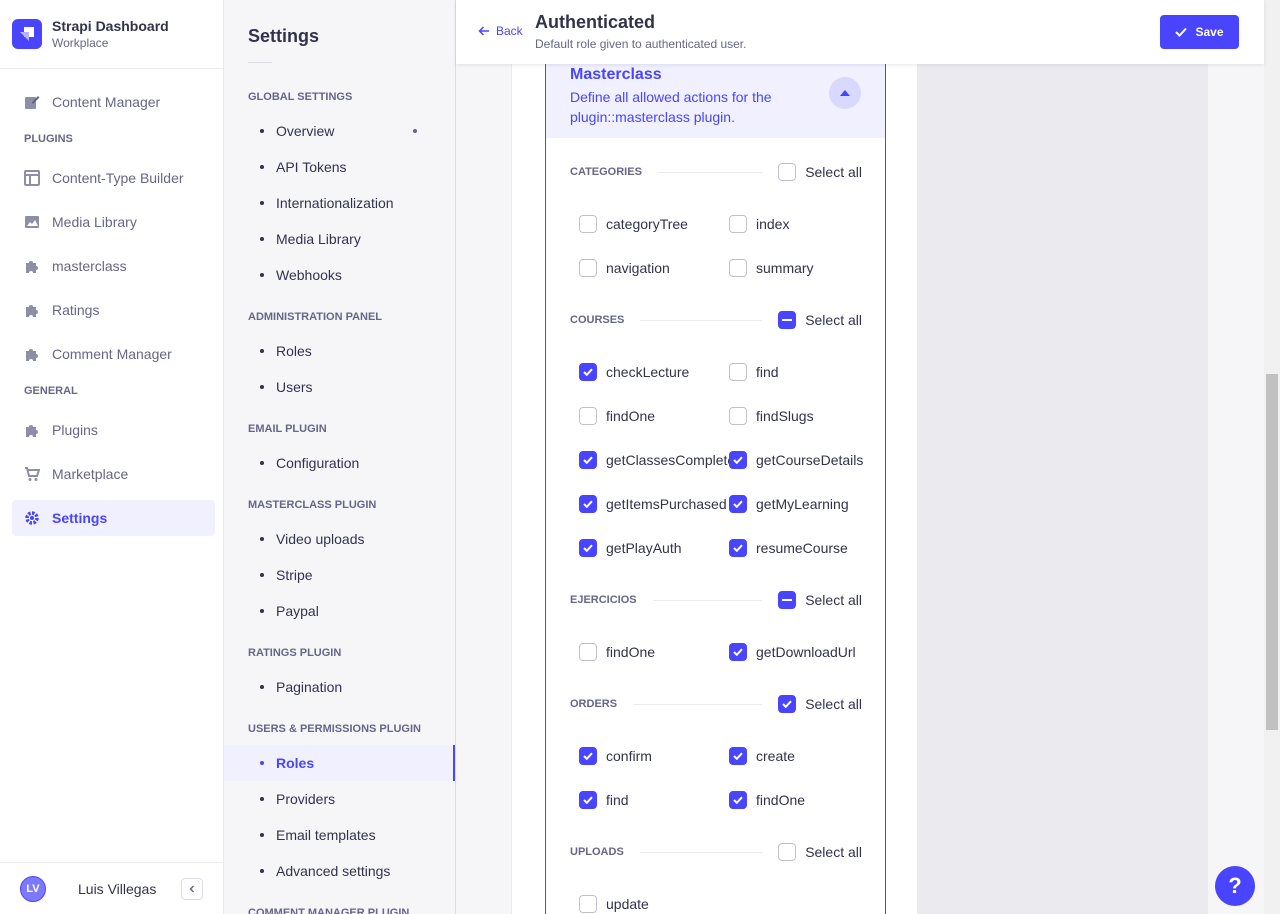 The image size is (1280, 914). I want to click on permission-checkbox: getMyLearning, so click(789, 504).